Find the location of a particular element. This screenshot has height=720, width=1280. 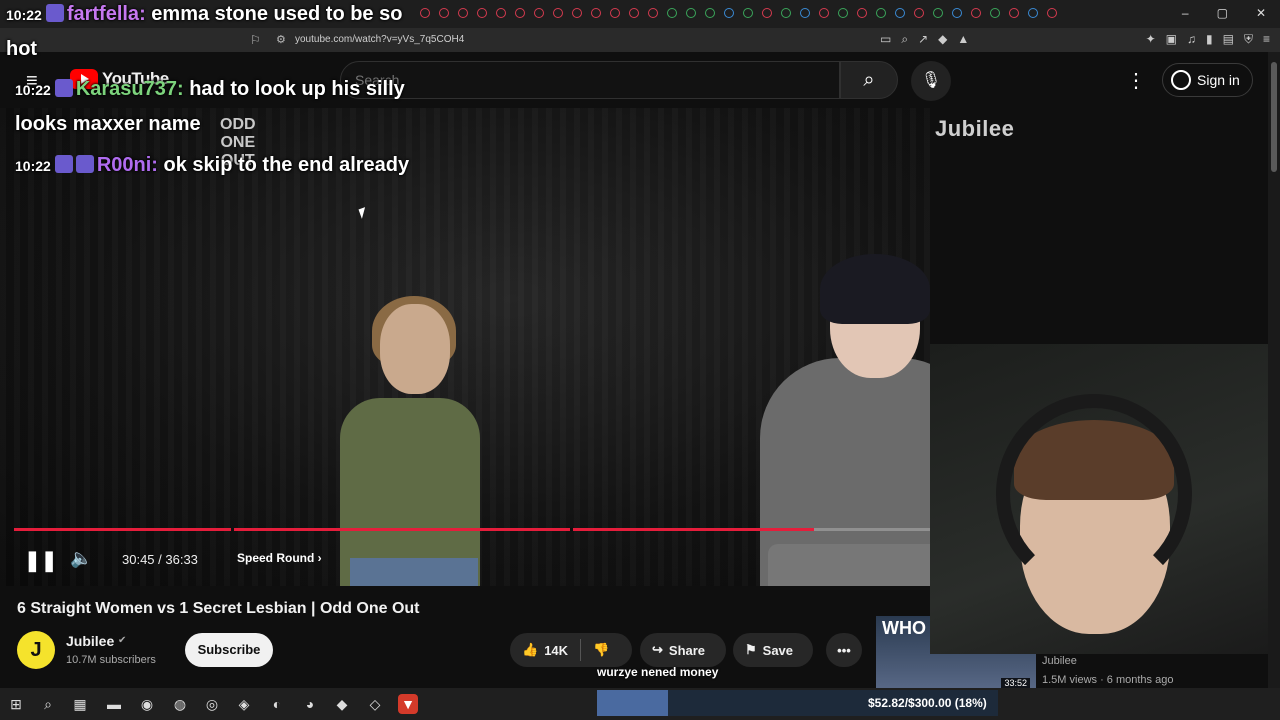

save-icon: ⚑ is located at coordinates (751, 649).